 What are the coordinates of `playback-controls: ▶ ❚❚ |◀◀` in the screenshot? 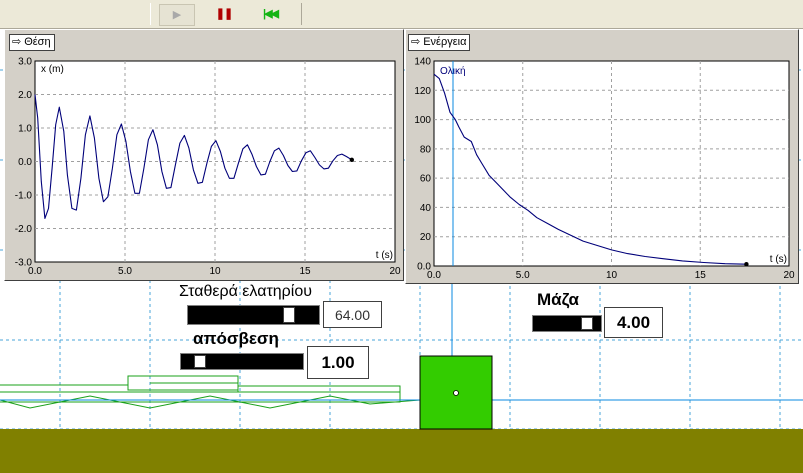 It's located at (226, 14).